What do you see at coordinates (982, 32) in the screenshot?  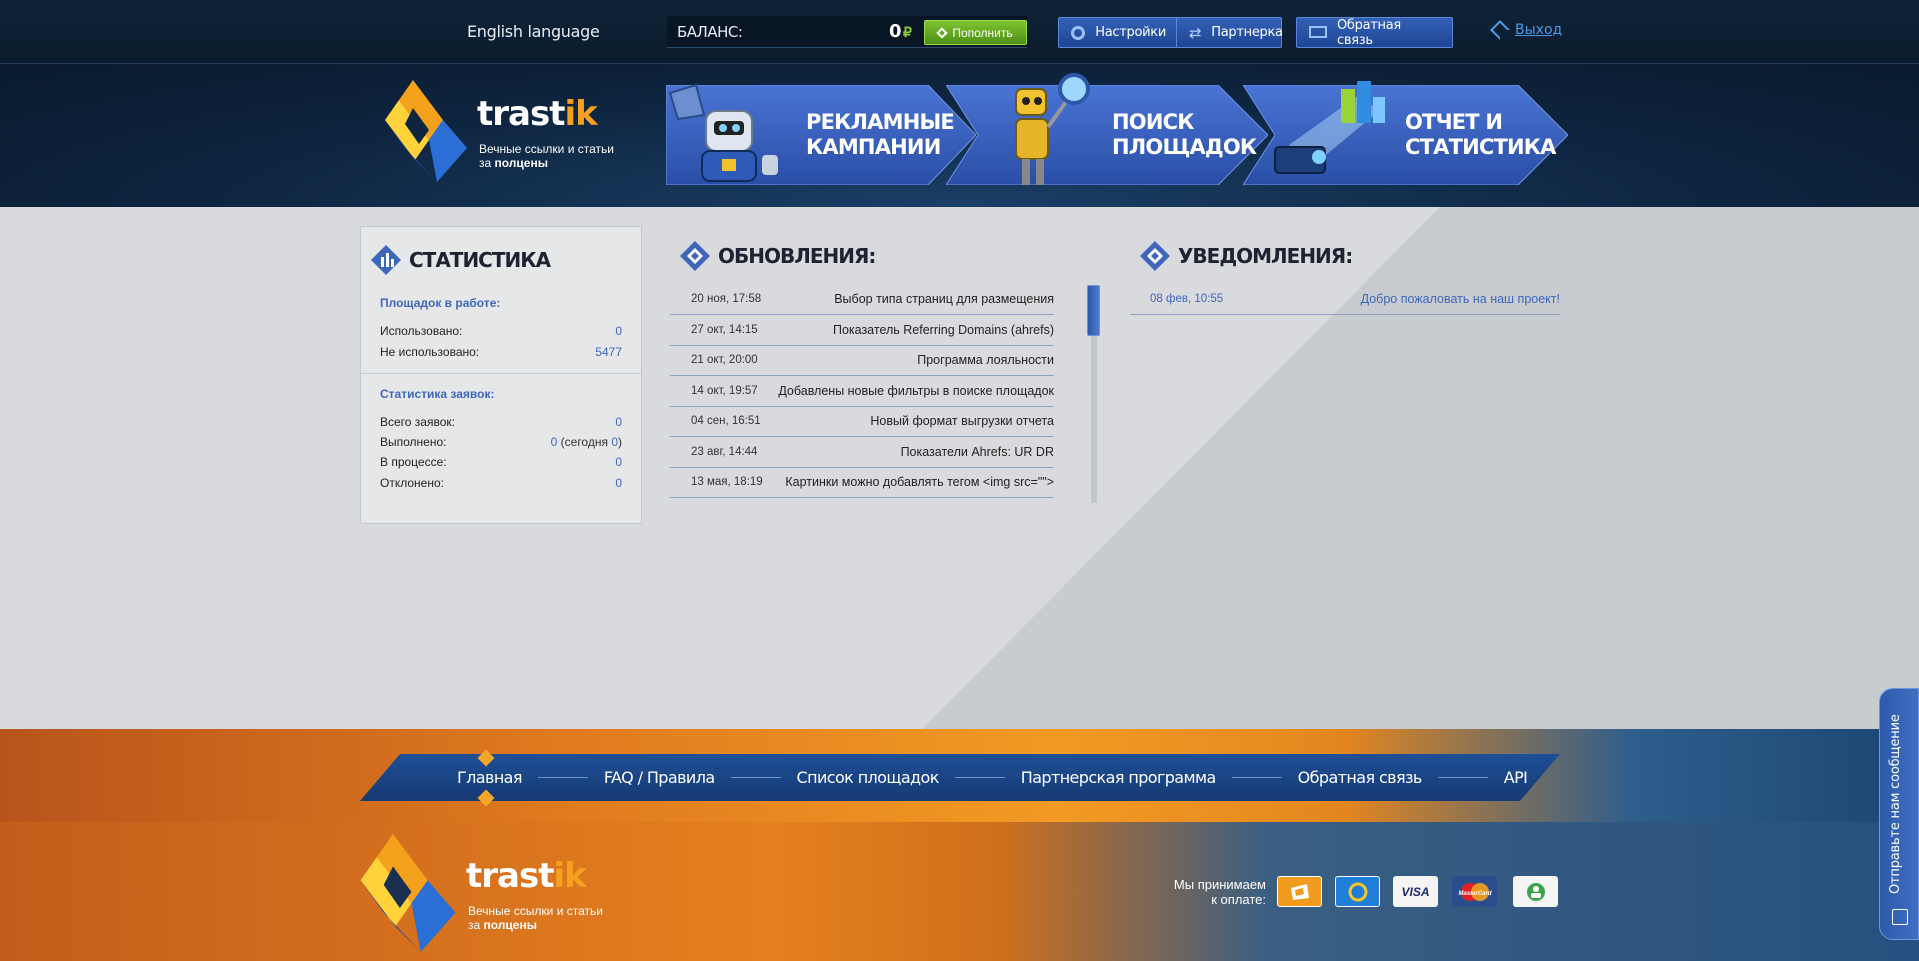 I see `topup-label: Пополнить` at bounding box center [982, 32].